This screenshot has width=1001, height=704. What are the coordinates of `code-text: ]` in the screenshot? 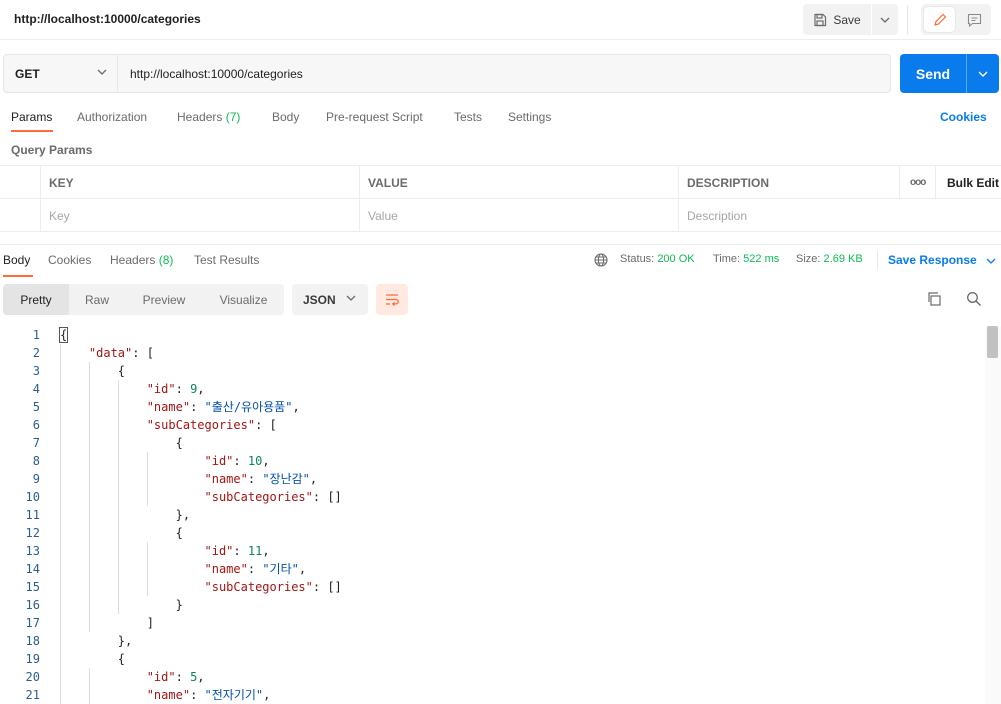 It's located at (107, 623).